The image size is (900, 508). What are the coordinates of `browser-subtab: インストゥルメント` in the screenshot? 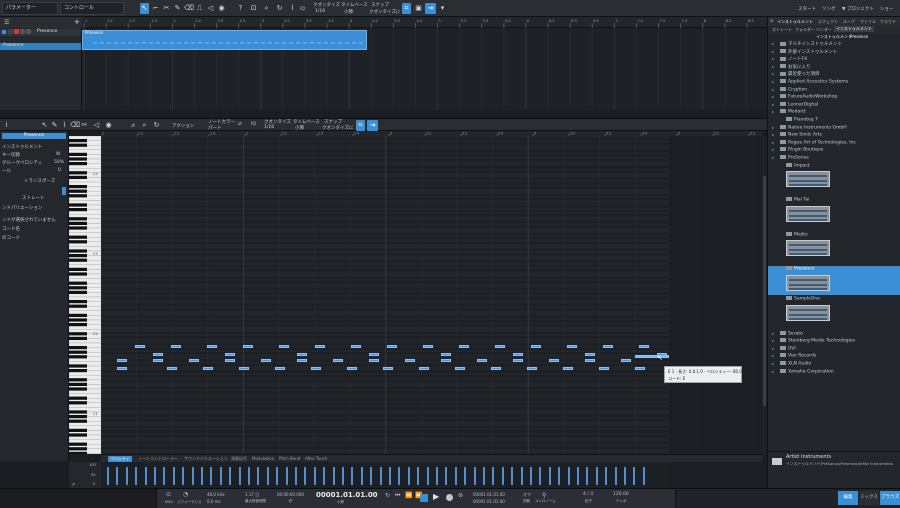 It's located at (834, 37).